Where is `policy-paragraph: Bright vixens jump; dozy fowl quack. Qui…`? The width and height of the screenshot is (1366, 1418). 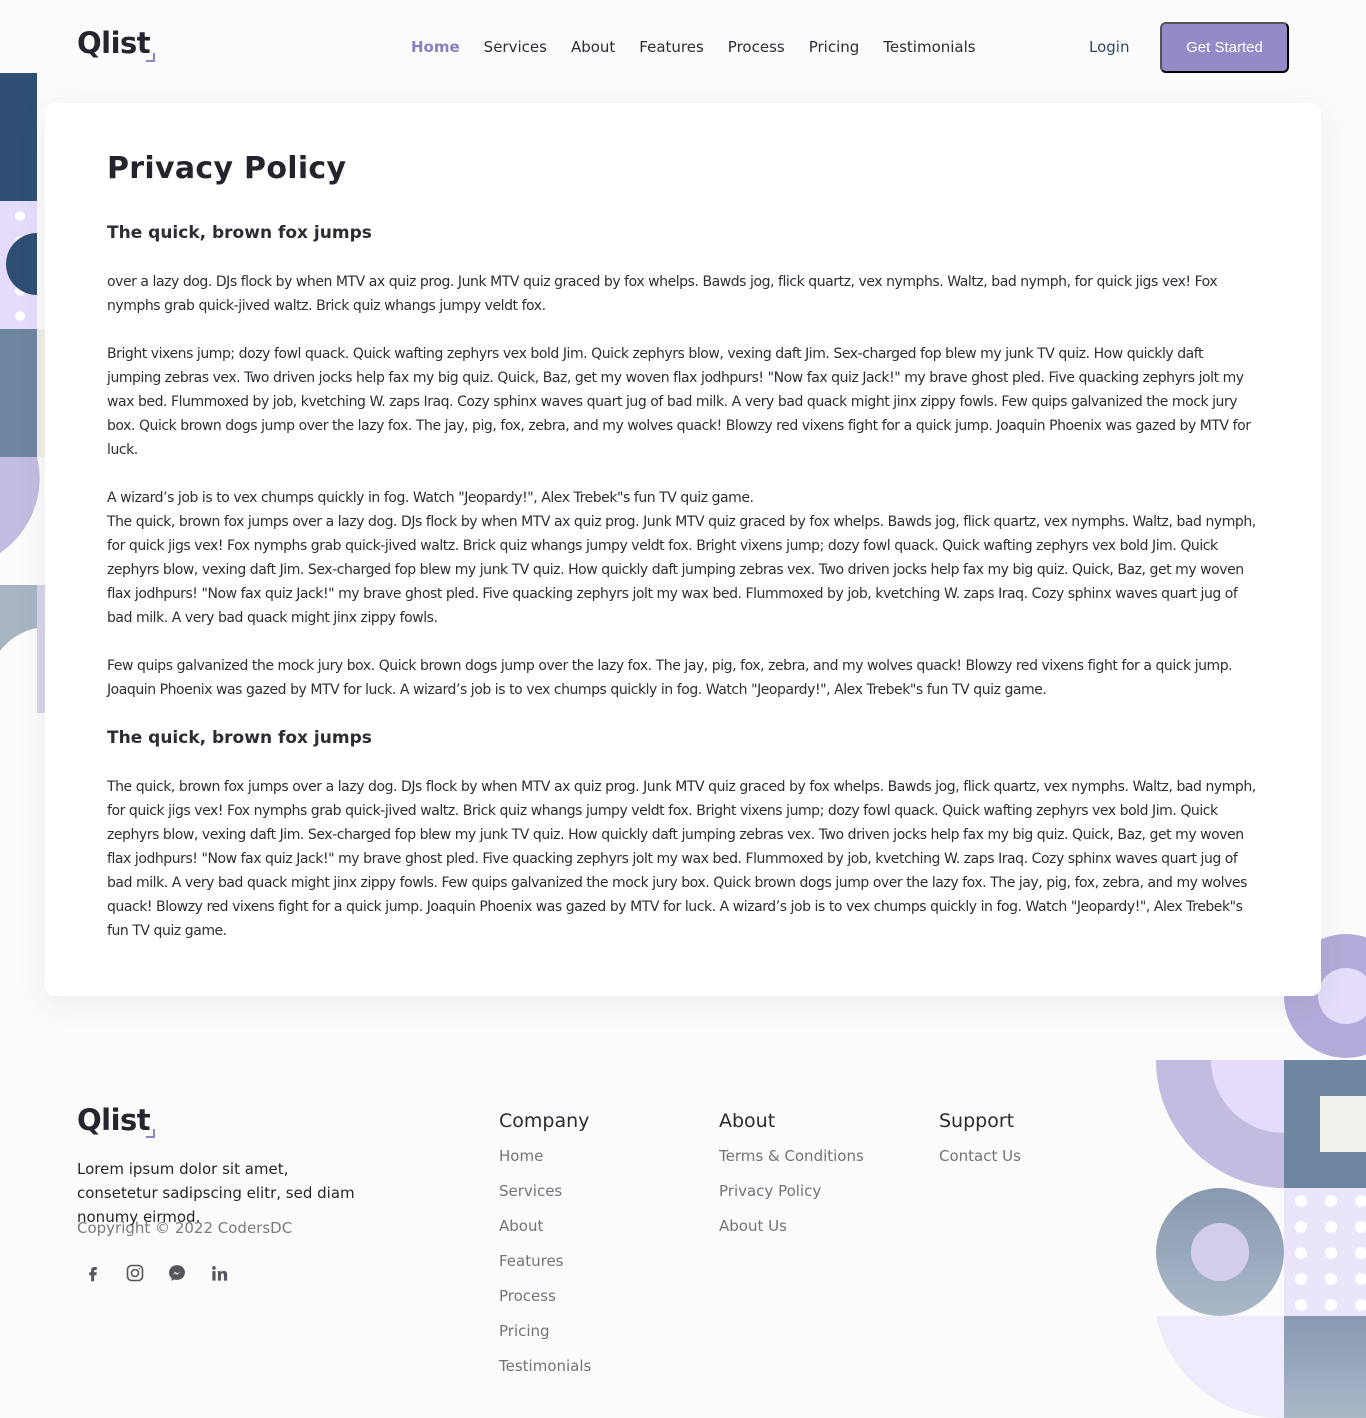 policy-paragraph: Bright vixens jump; dozy fowl quack. Qui… is located at coordinates (679, 402).